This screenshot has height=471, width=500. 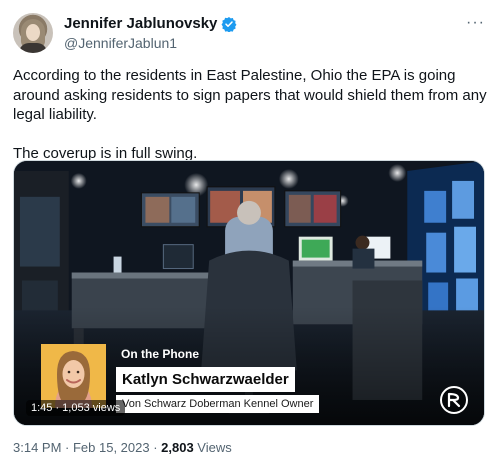 I want to click on author-display-name: Jennifer Jablunovsky, so click(x=140, y=23).